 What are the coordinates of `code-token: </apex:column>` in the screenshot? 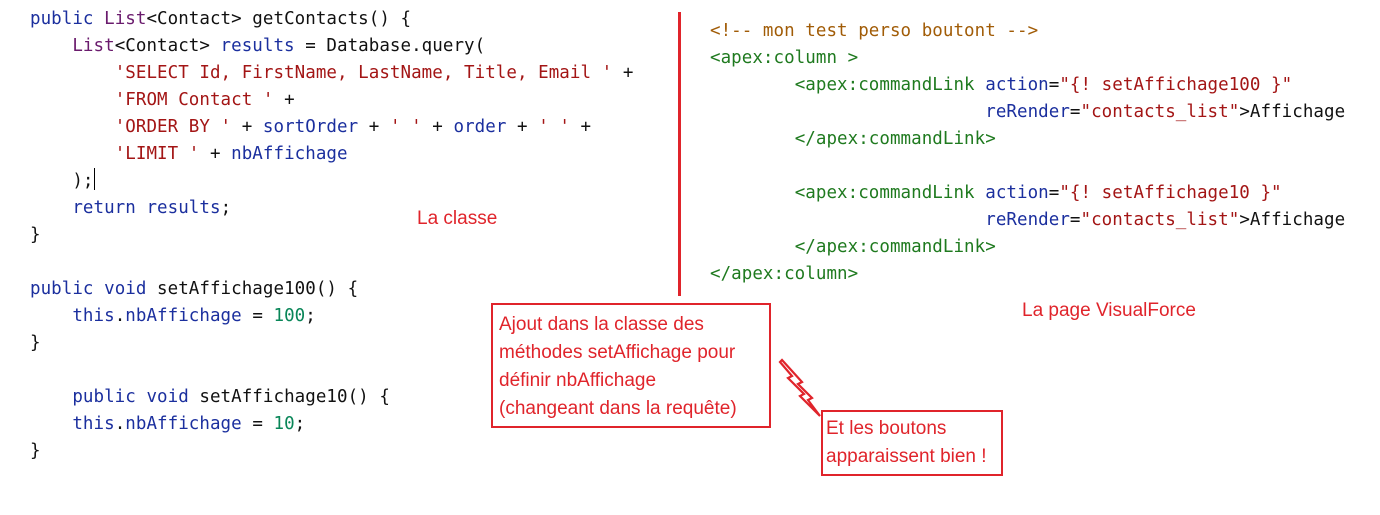 It's located at (784, 274).